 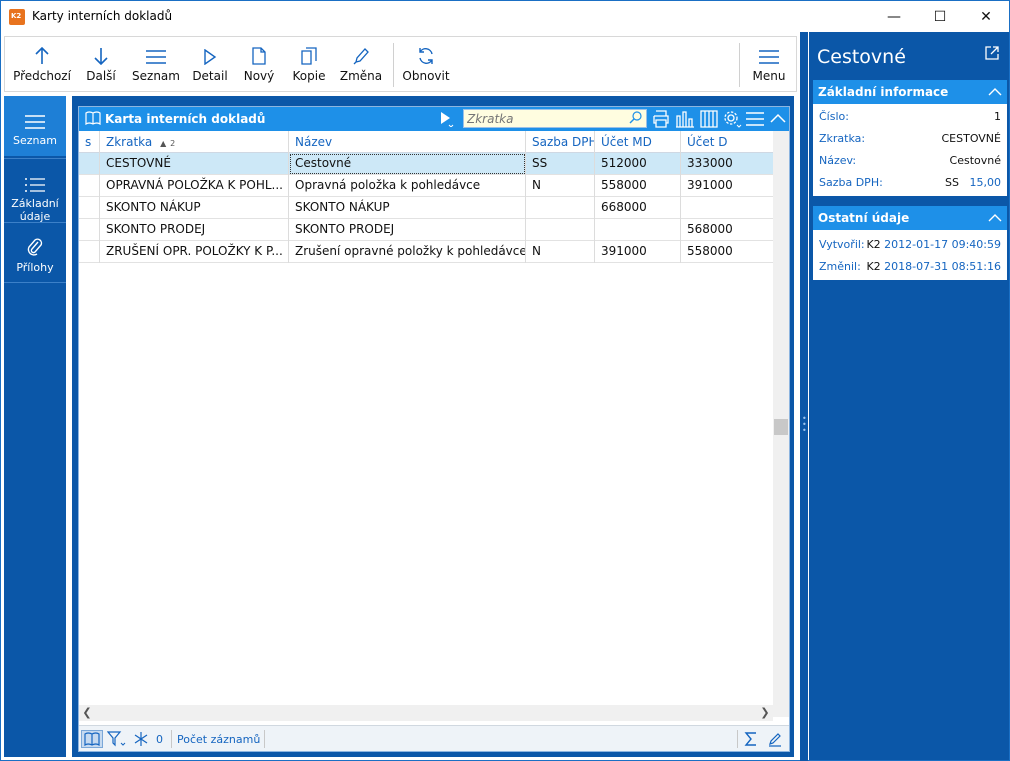 I want to click on copy-button: Kopie, so click(x=309, y=64).